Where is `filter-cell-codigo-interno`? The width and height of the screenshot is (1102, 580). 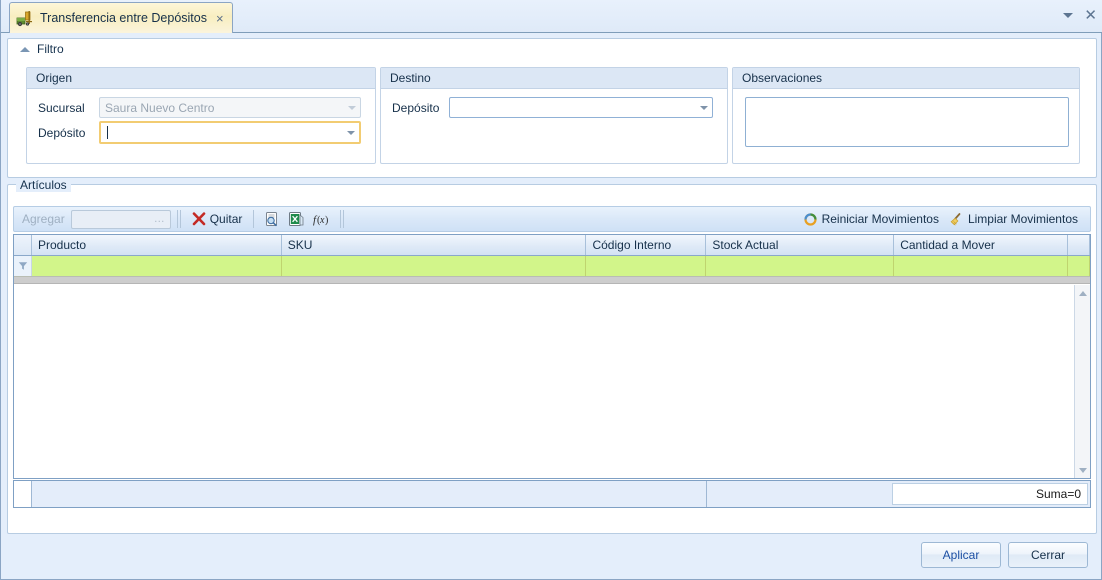
filter-cell-codigo-interno is located at coordinates (646, 266).